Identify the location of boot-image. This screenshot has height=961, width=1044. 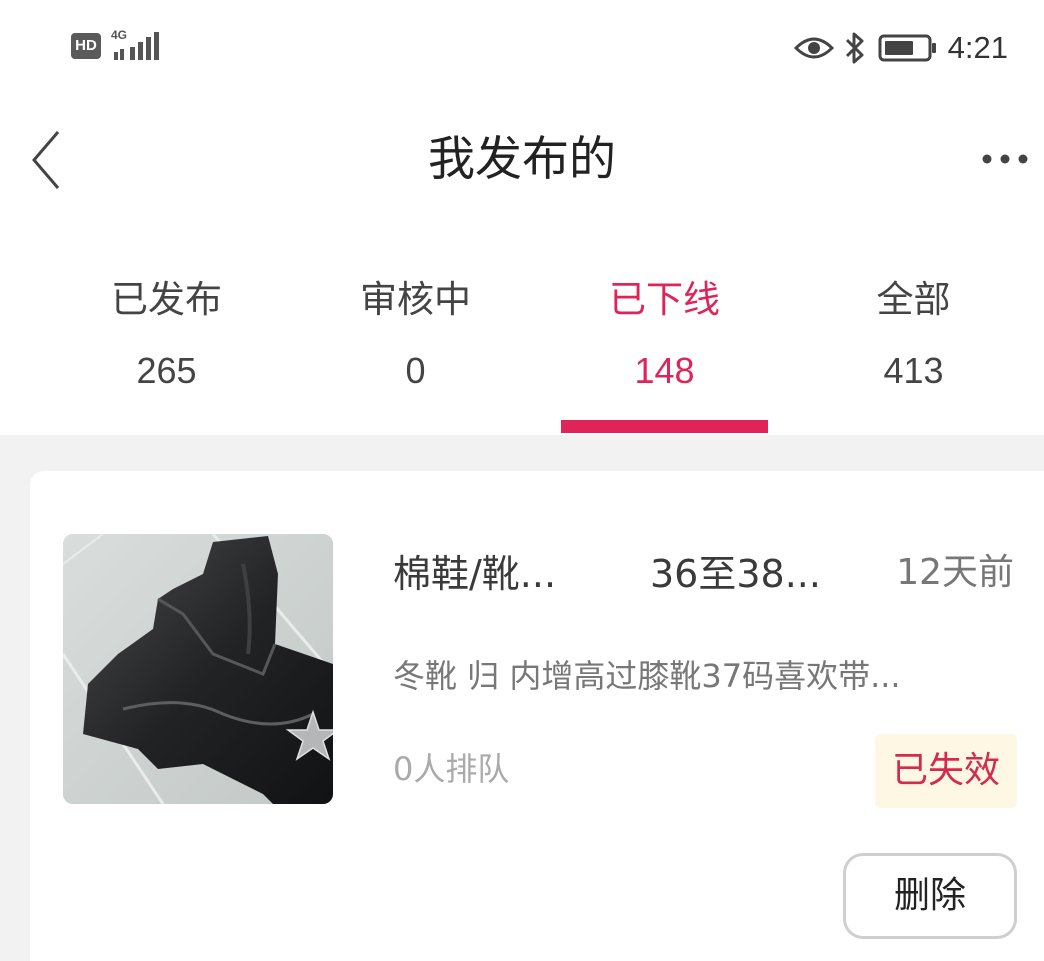
(198, 669).